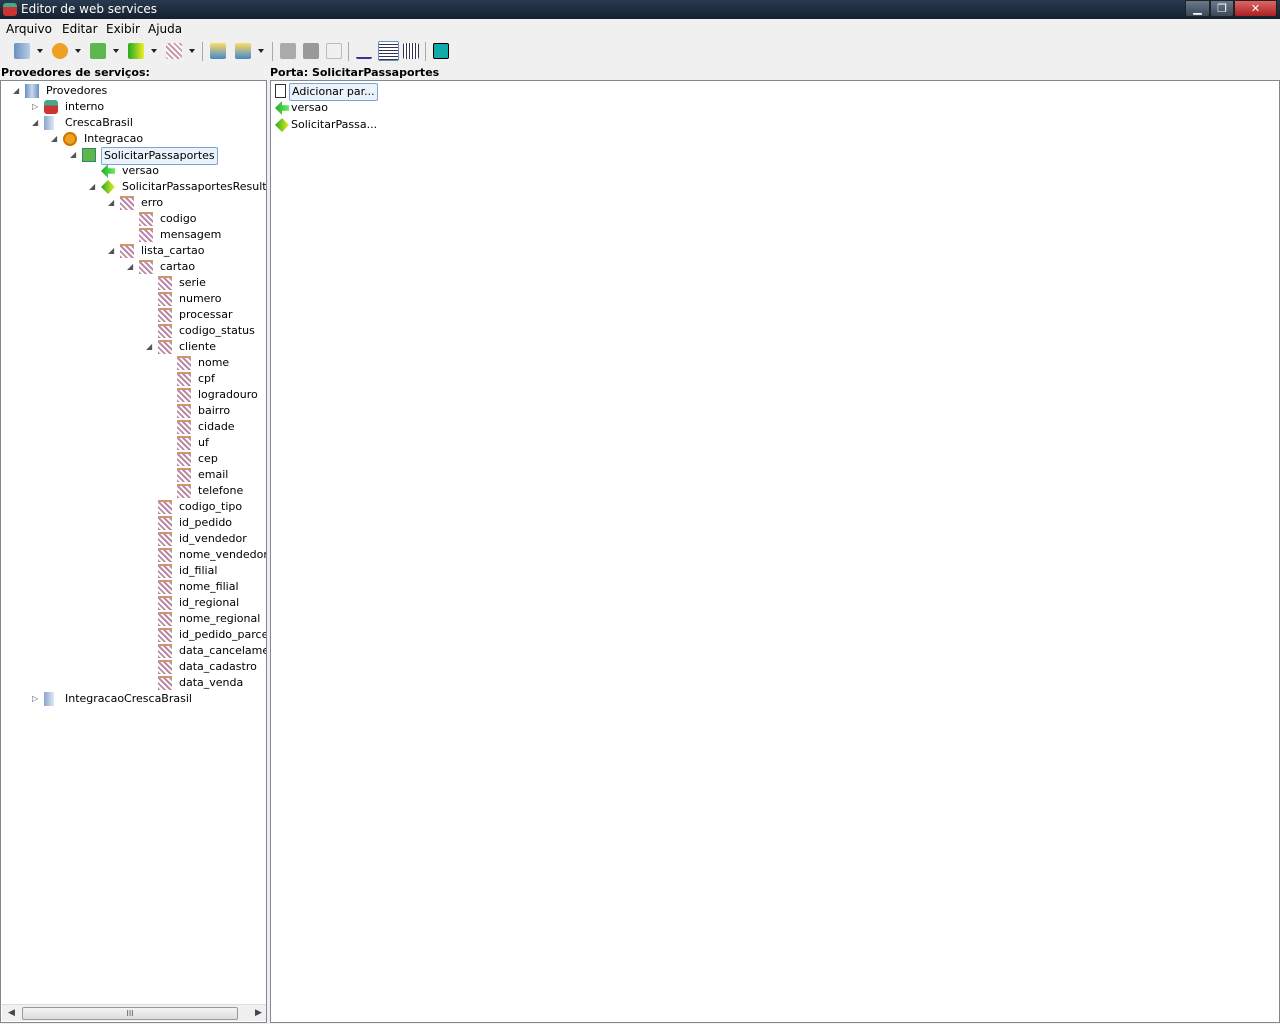  What do you see at coordinates (133, 427) in the screenshot?
I see `tree-item: cidade` at bounding box center [133, 427].